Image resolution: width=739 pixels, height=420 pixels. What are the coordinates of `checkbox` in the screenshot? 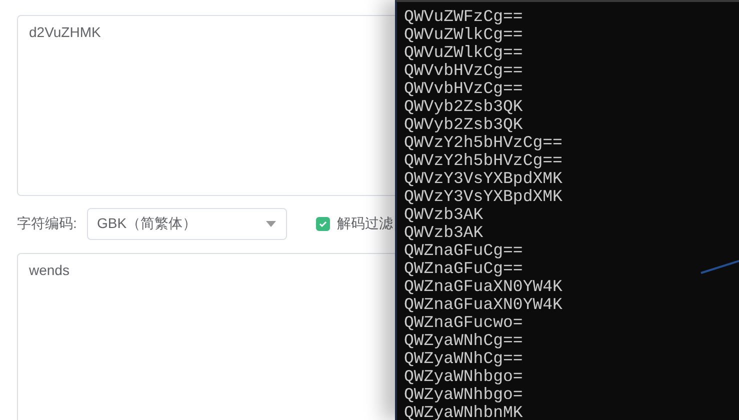 It's located at (323, 224).